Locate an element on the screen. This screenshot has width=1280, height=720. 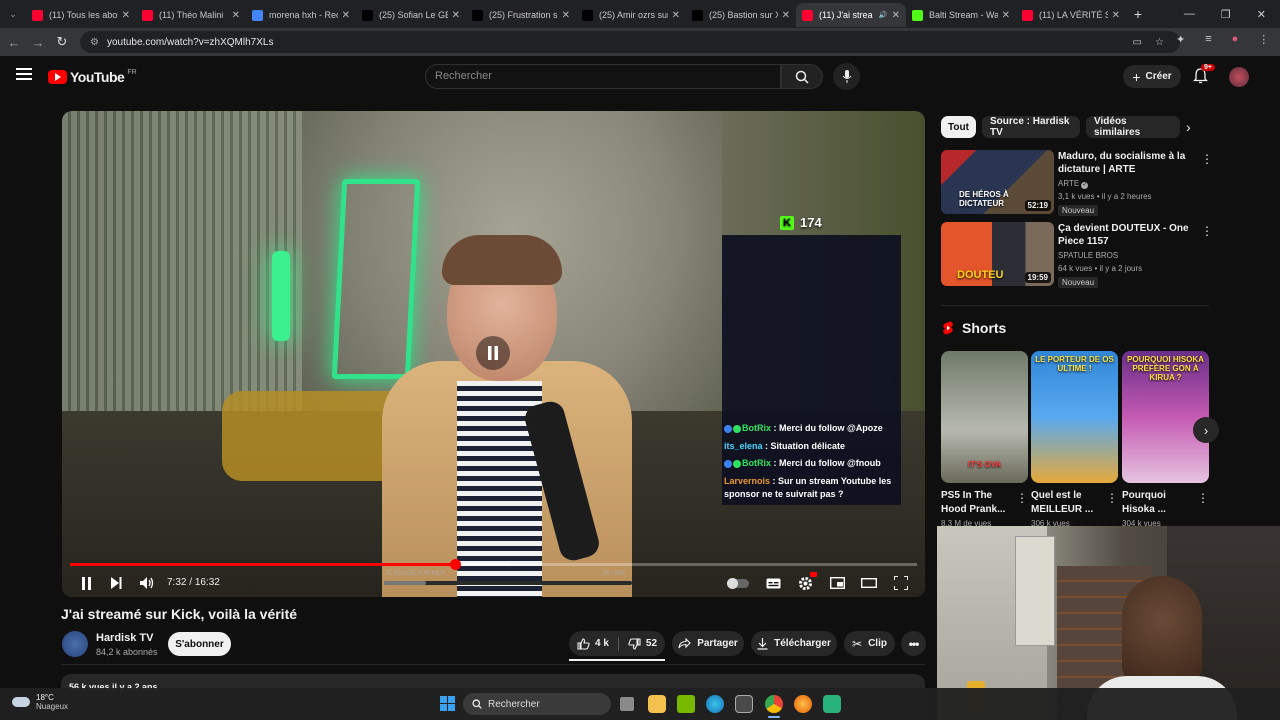
pause-button is located at coordinates (86, 583).